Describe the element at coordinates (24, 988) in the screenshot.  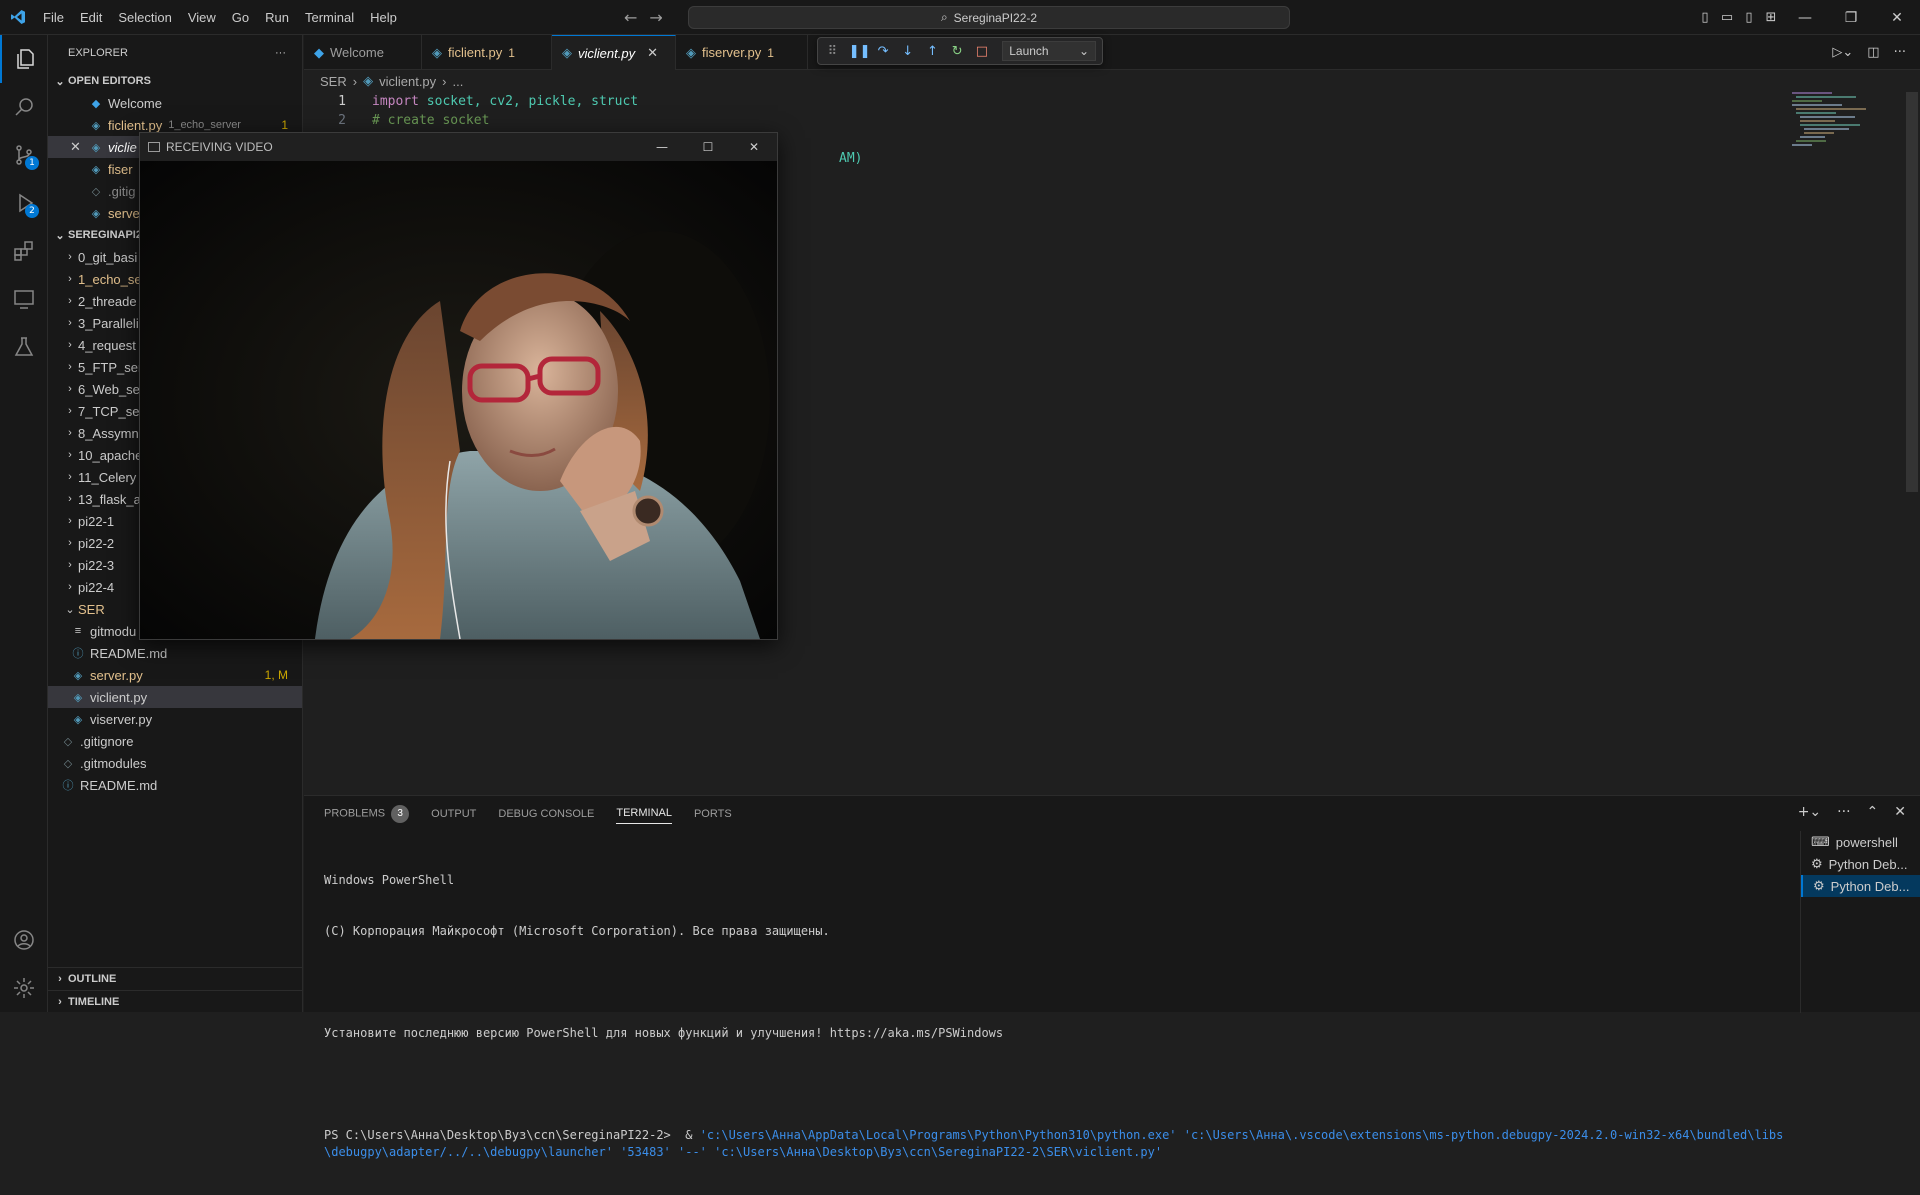
I see `settings-gear-icon` at that location.